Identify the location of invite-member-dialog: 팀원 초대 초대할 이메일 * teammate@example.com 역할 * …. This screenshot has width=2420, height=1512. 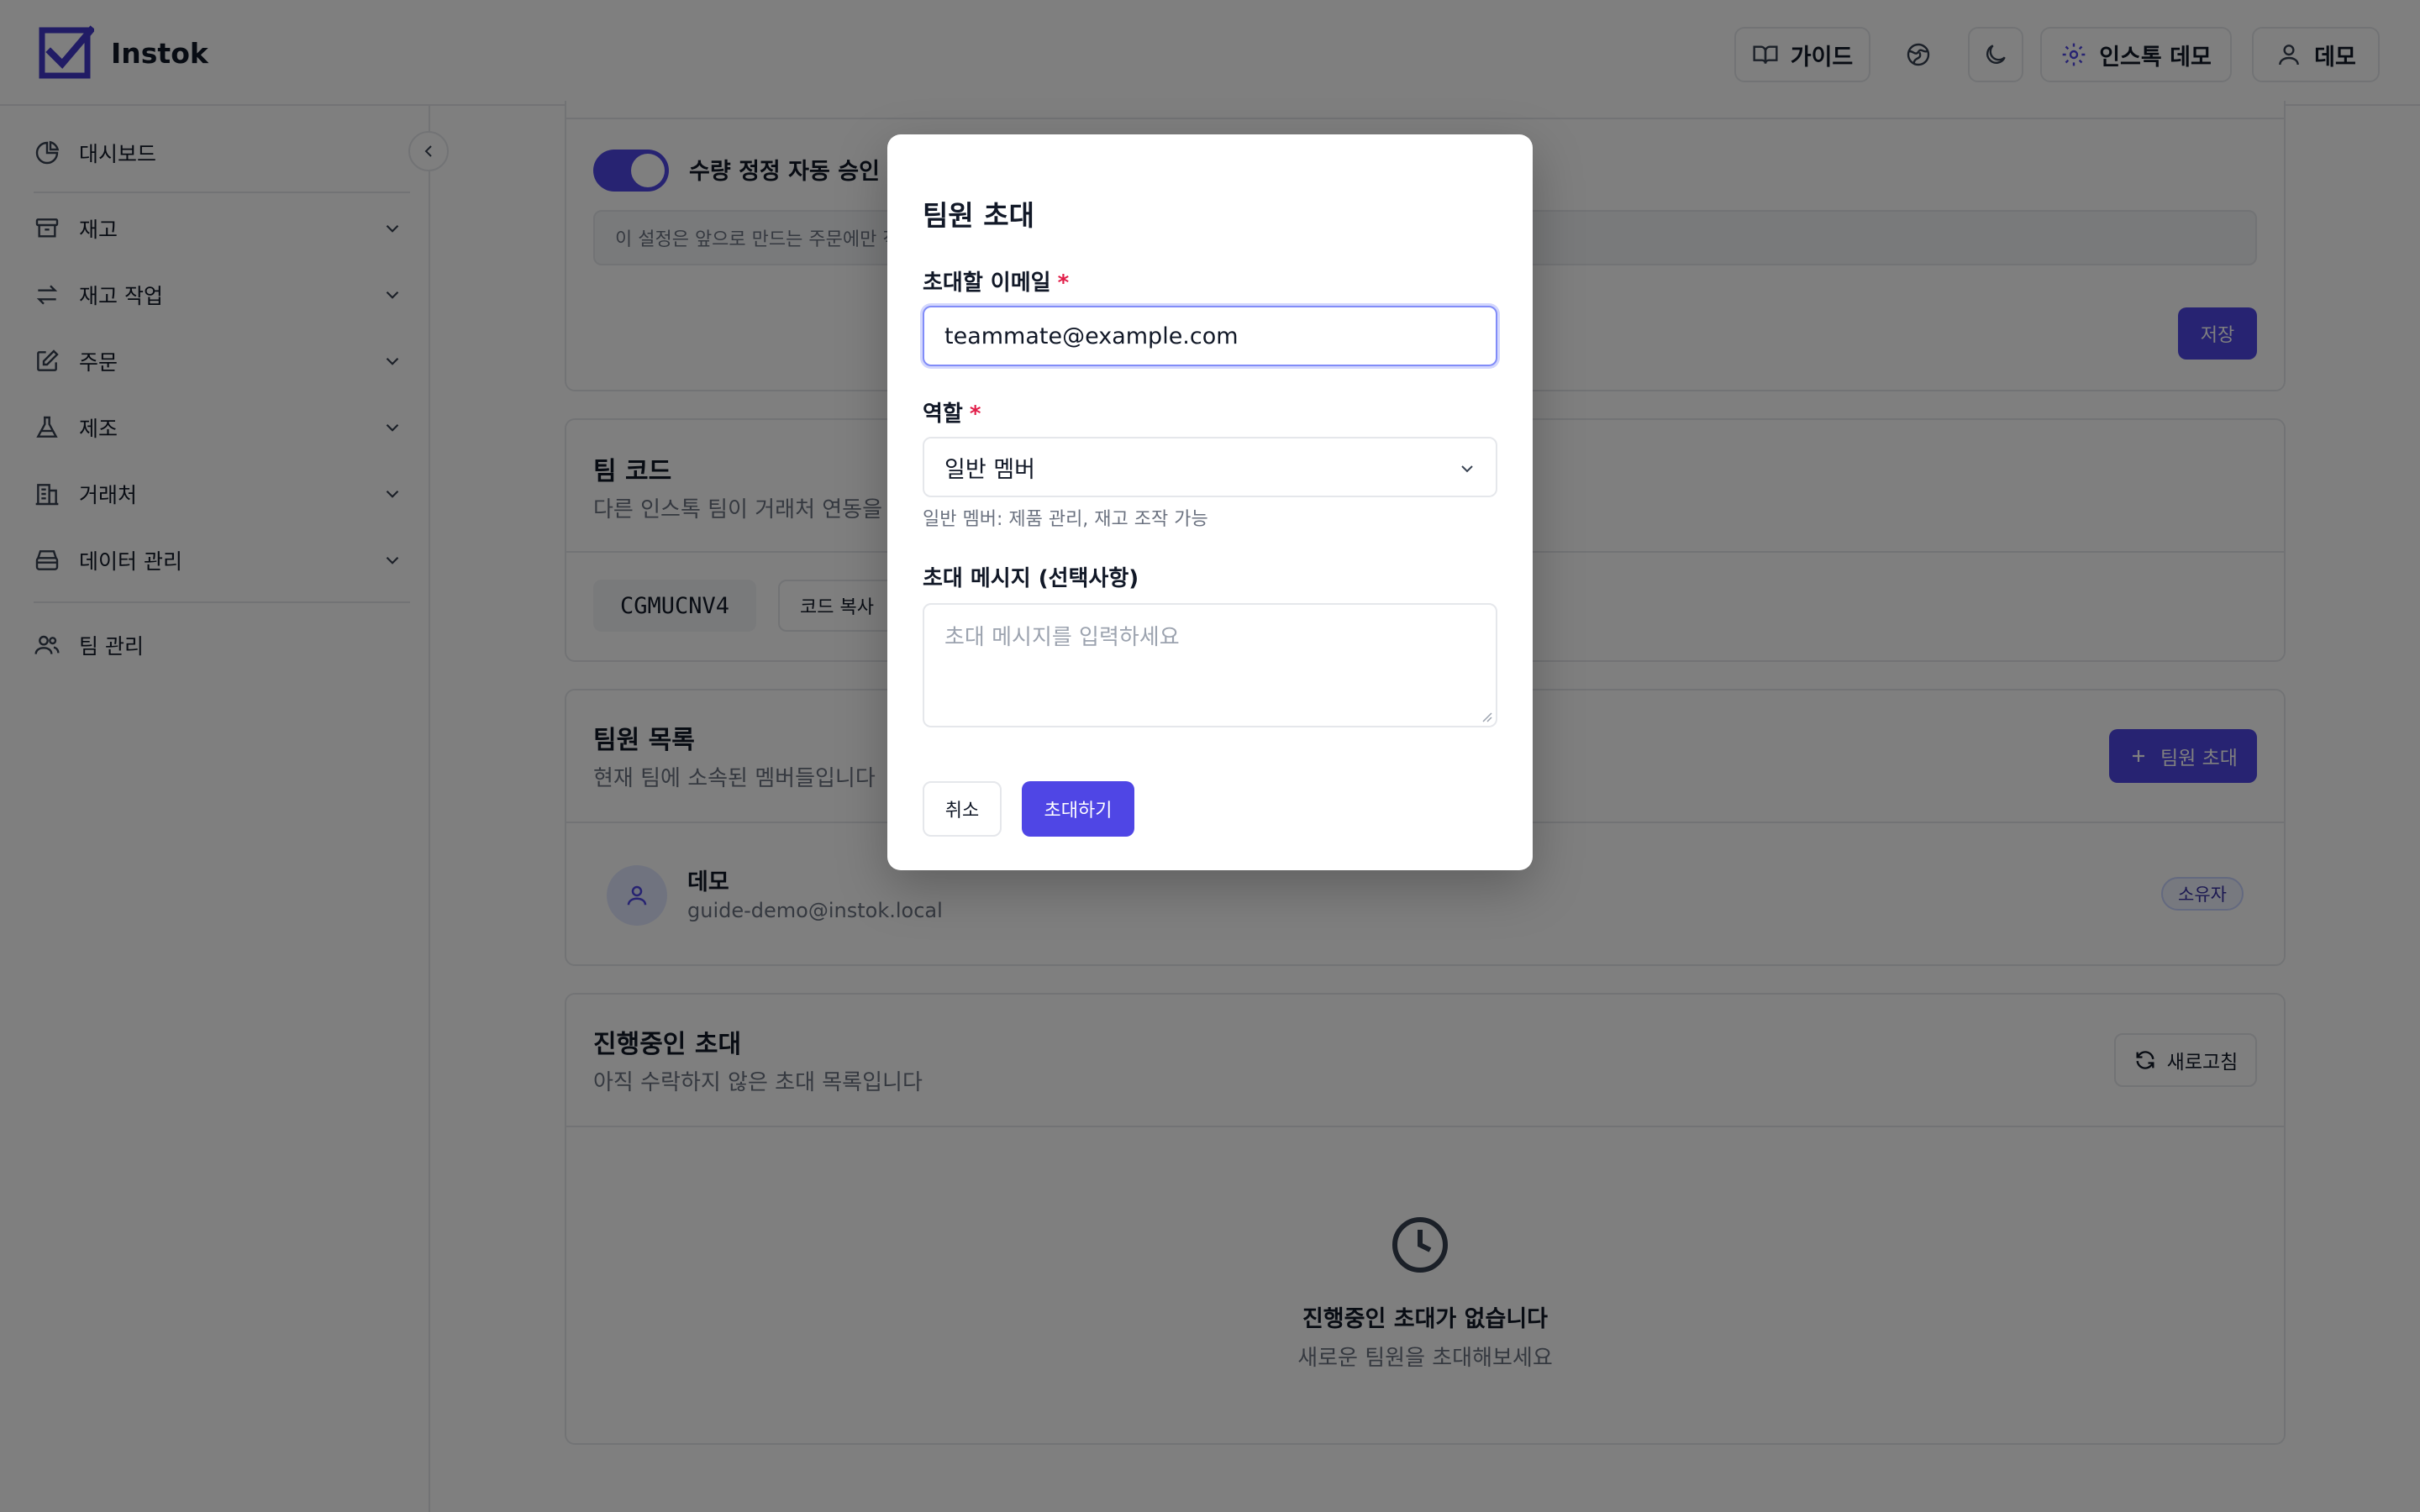
(1210, 502).